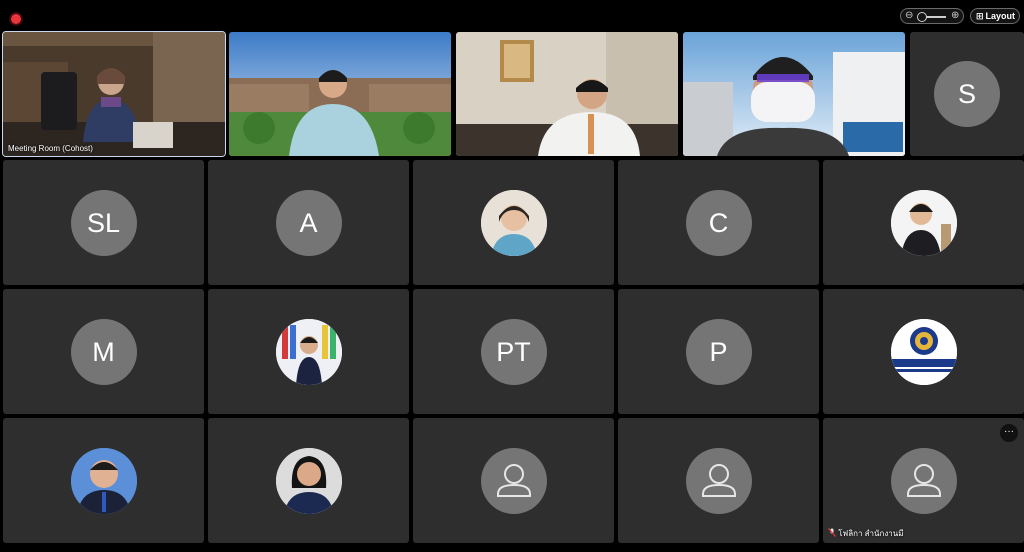 The width and height of the screenshot is (1024, 552). I want to click on participant-tile-a: A, so click(308, 222).